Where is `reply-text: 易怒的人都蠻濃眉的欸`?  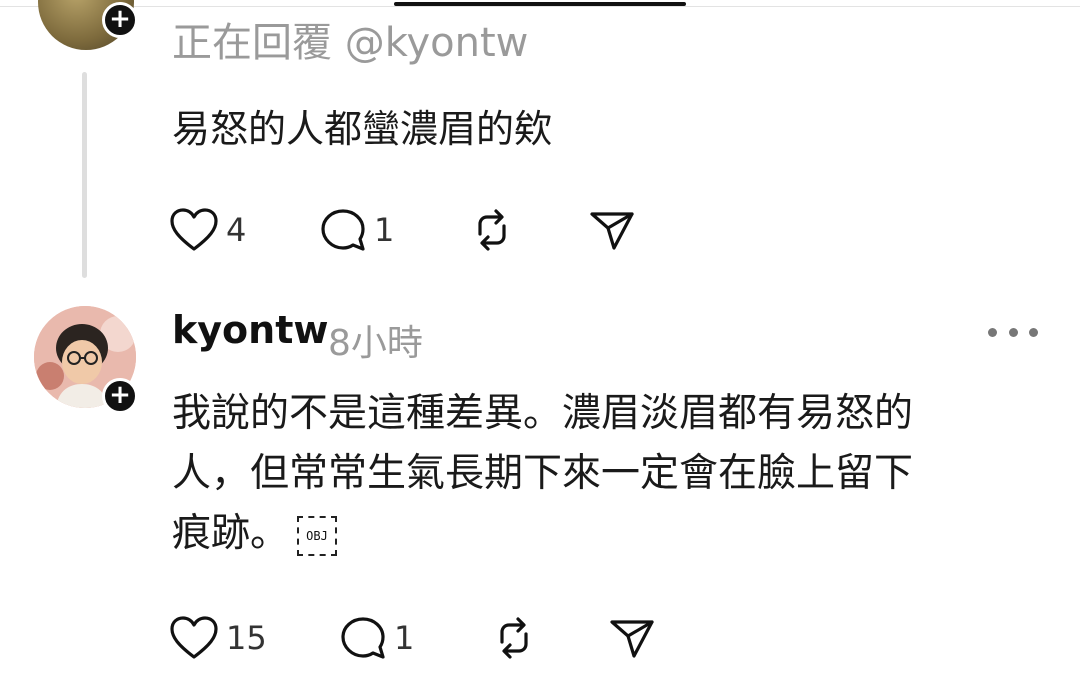
reply-text: 易怒的人都蠻濃眉的欸 is located at coordinates (362, 129).